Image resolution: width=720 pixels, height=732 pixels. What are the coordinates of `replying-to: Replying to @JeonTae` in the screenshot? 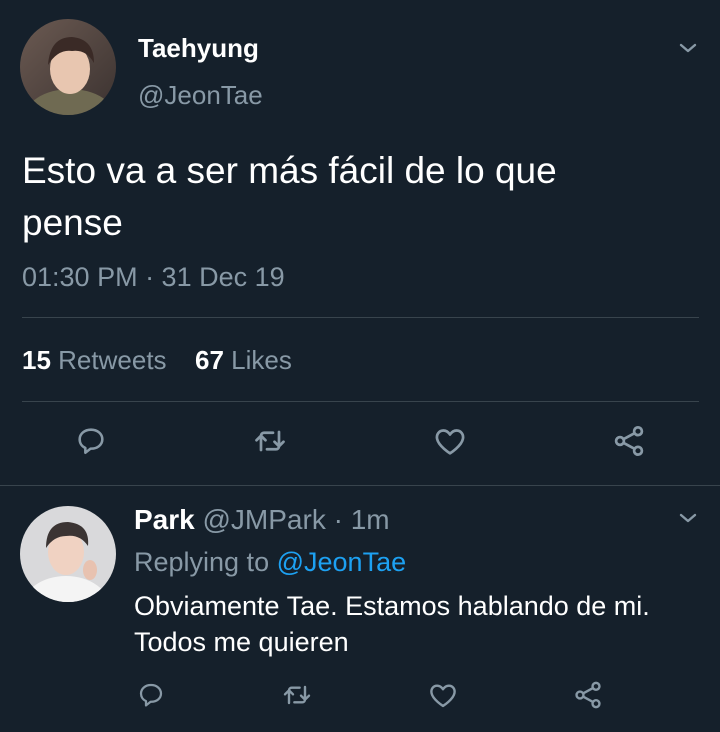 It's located at (270, 562).